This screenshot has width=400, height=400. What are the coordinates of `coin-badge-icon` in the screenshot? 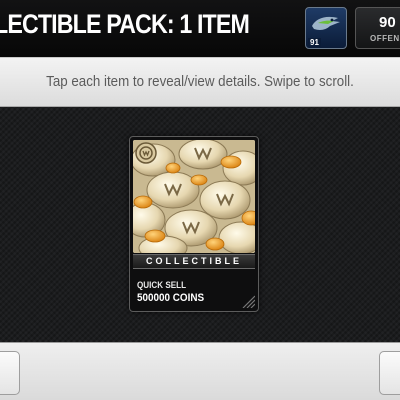 It's located at (146, 153).